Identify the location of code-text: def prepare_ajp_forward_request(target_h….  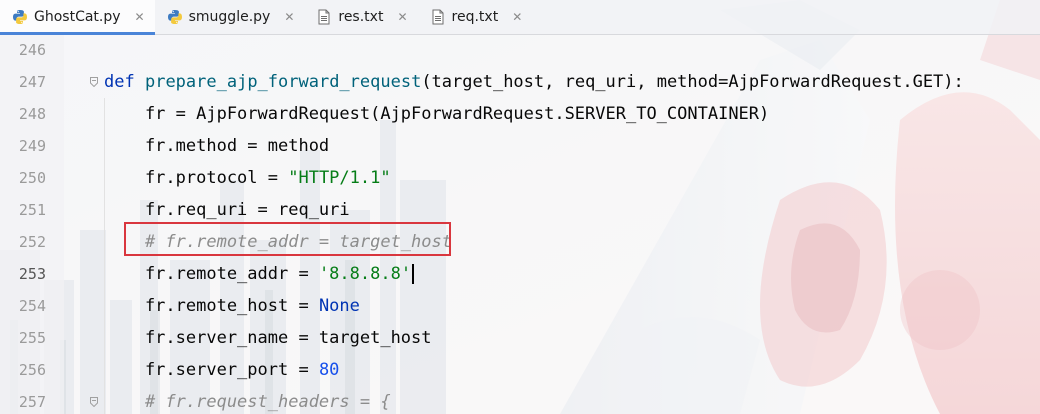
(534, 82).